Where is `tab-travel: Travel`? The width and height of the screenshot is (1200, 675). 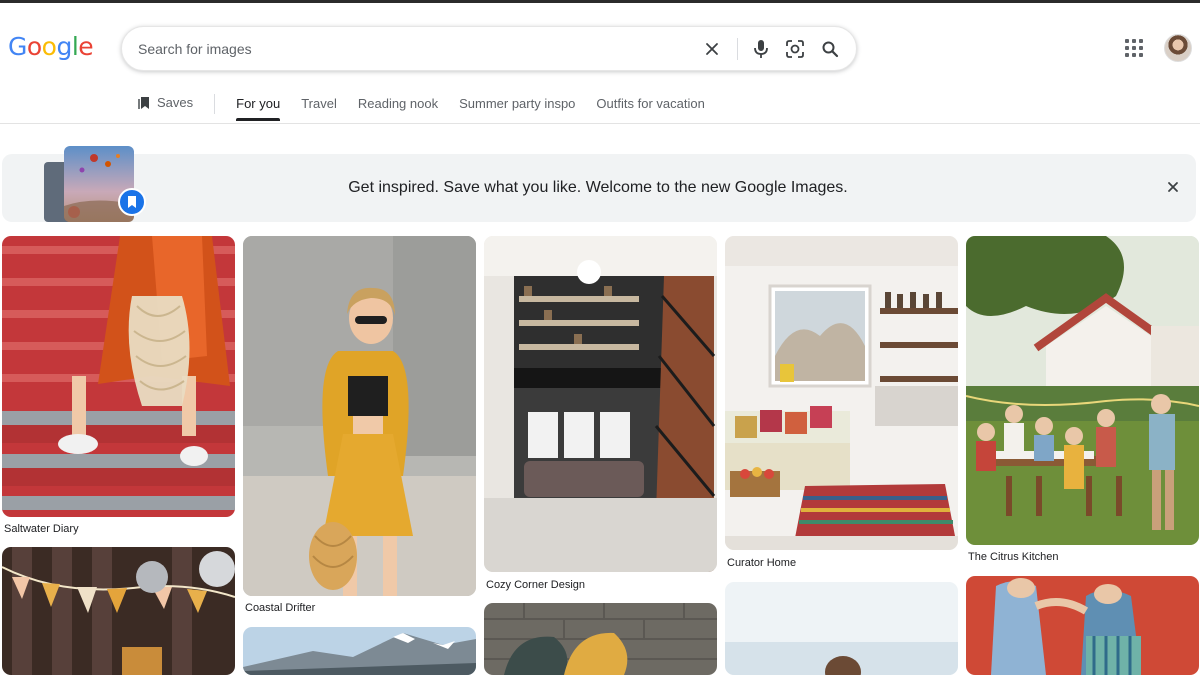
tab-travel: Travel is located at coordinates (319, 103).